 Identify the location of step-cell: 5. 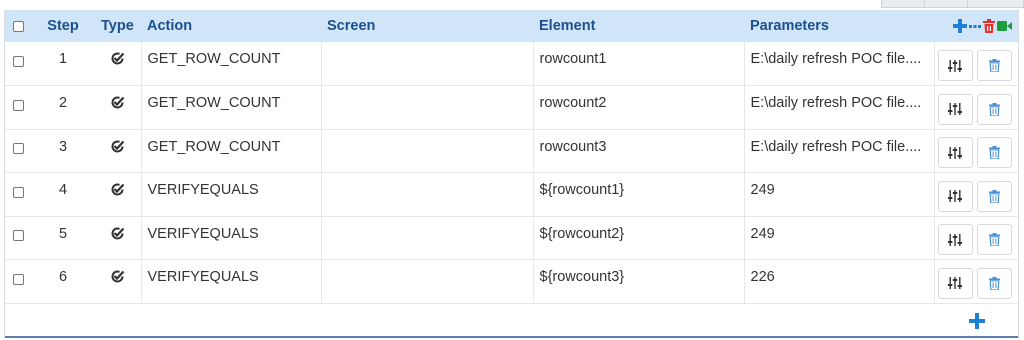
(63, 238).